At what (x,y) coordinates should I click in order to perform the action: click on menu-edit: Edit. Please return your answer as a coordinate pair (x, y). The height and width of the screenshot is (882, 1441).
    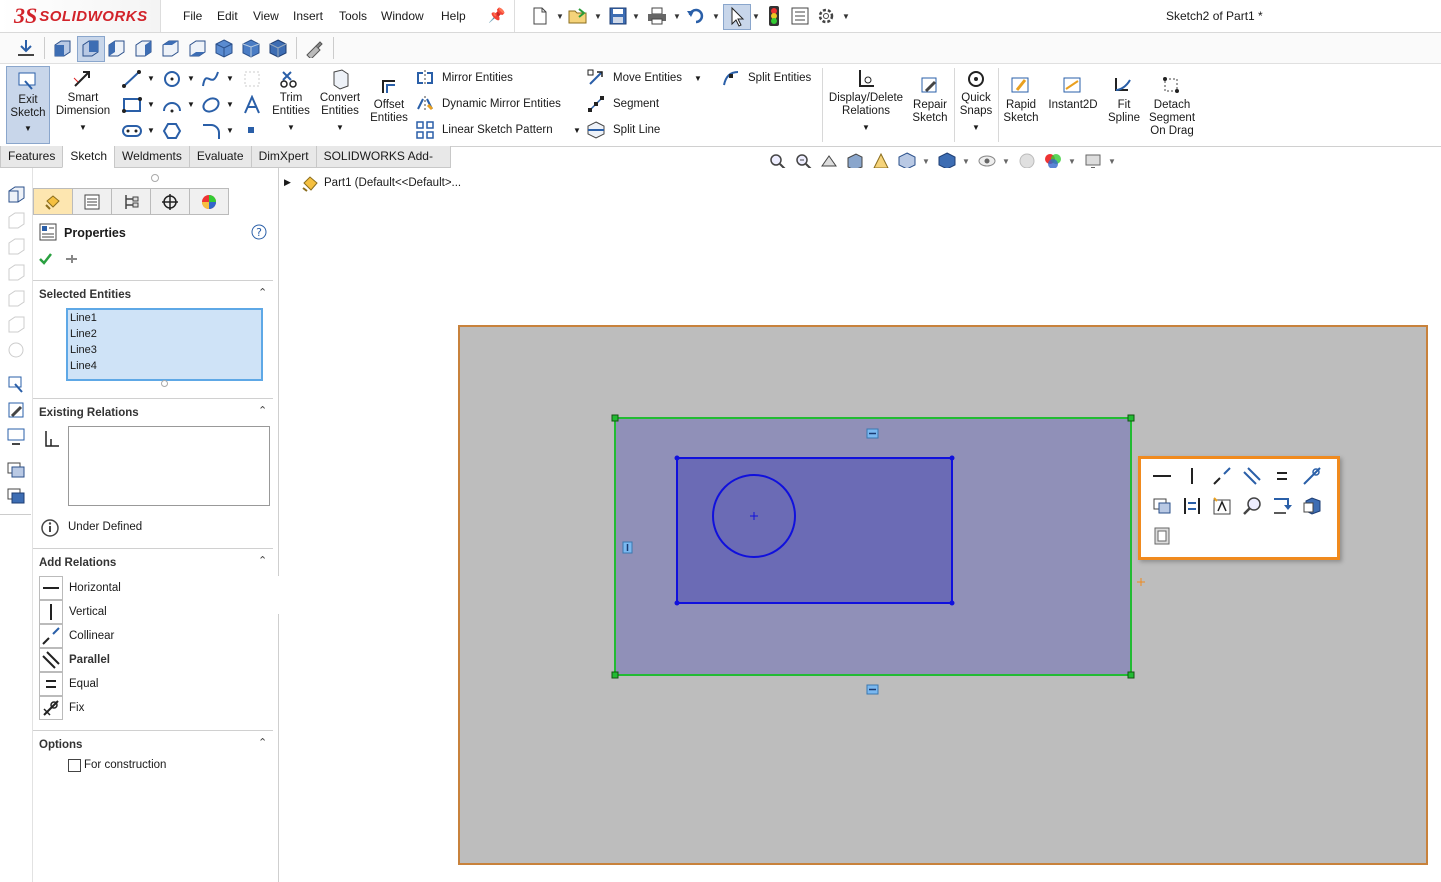
    Looking at the image, I should click on (227, 16).